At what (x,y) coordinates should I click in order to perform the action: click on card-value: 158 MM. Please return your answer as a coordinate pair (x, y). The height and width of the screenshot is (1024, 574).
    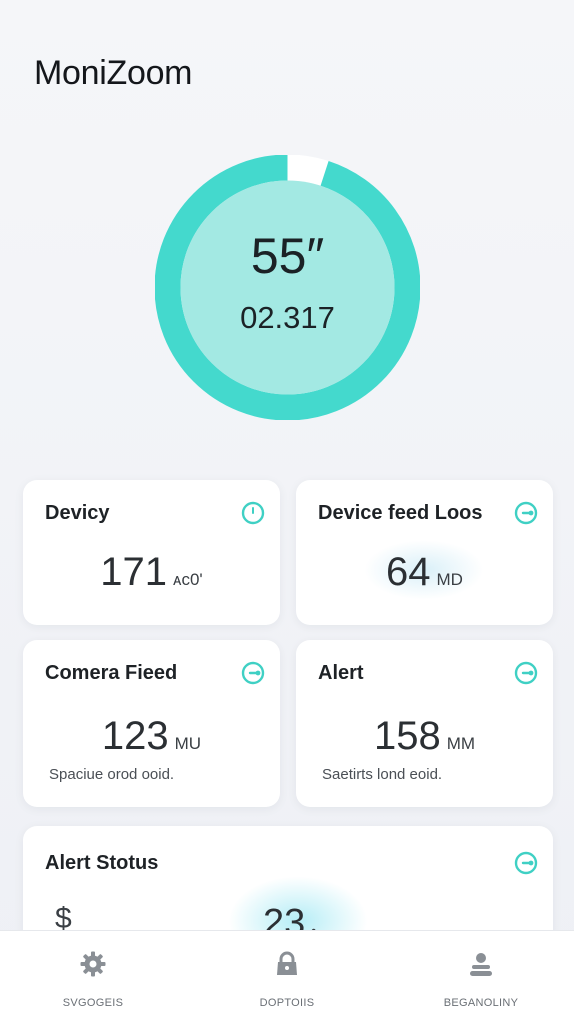
    Looking at the image, I should click on (424, 736).